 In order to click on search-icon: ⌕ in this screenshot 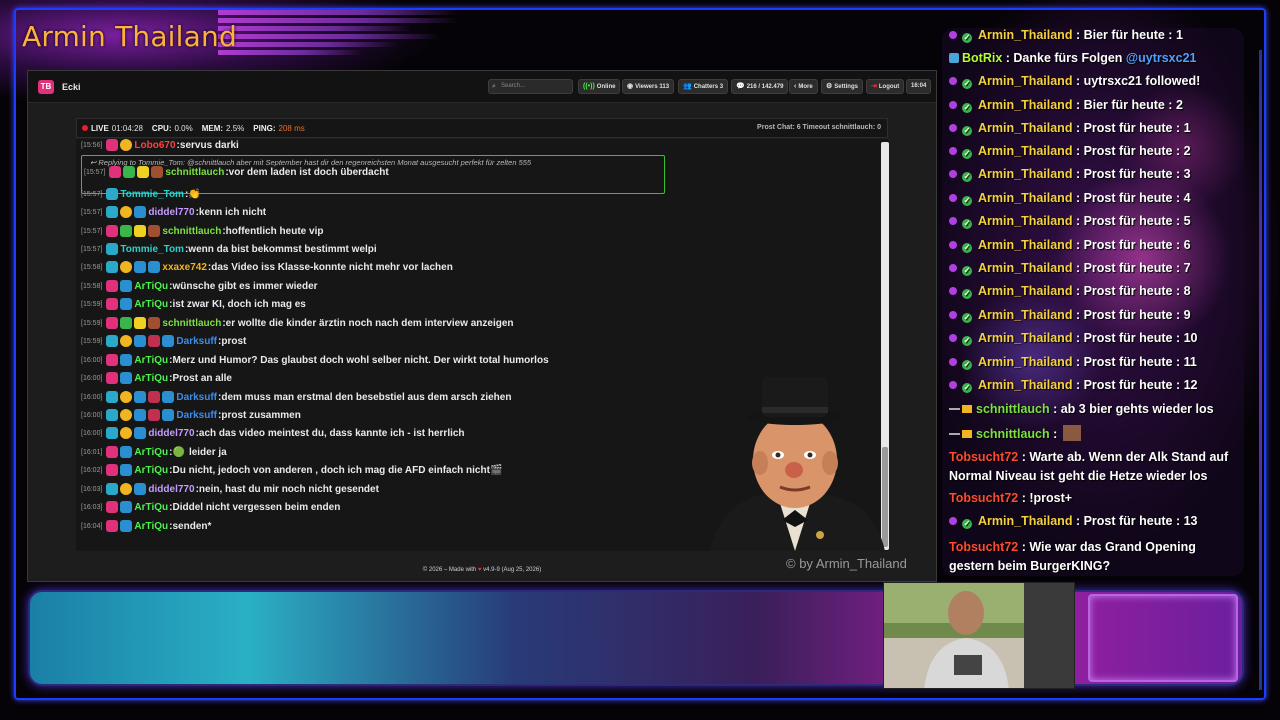, I will do `click(494, 86)`.